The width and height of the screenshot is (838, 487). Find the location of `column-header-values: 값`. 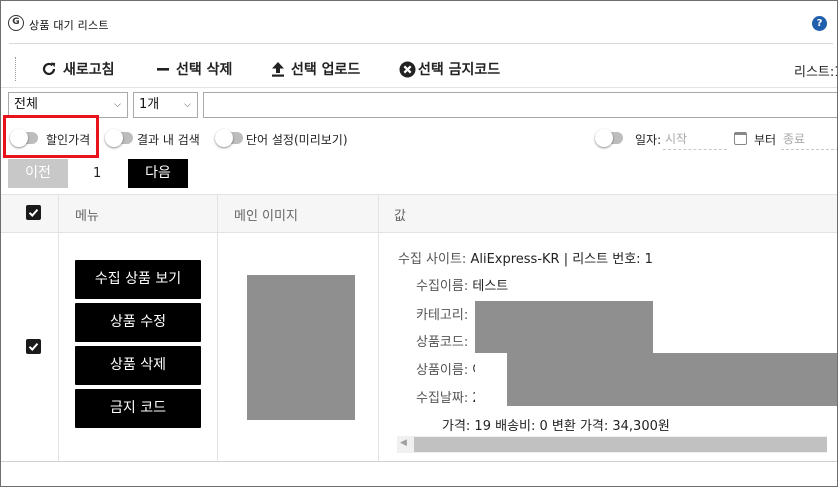

column-header-values: 값 is located at coordinates (400, 216).